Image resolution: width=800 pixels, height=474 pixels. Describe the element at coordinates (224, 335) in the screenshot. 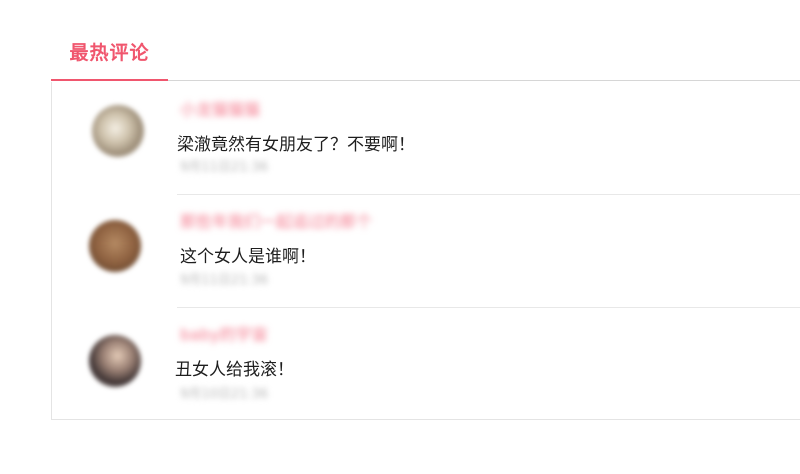

I see `comment-username: baby的宇宙` at that location.